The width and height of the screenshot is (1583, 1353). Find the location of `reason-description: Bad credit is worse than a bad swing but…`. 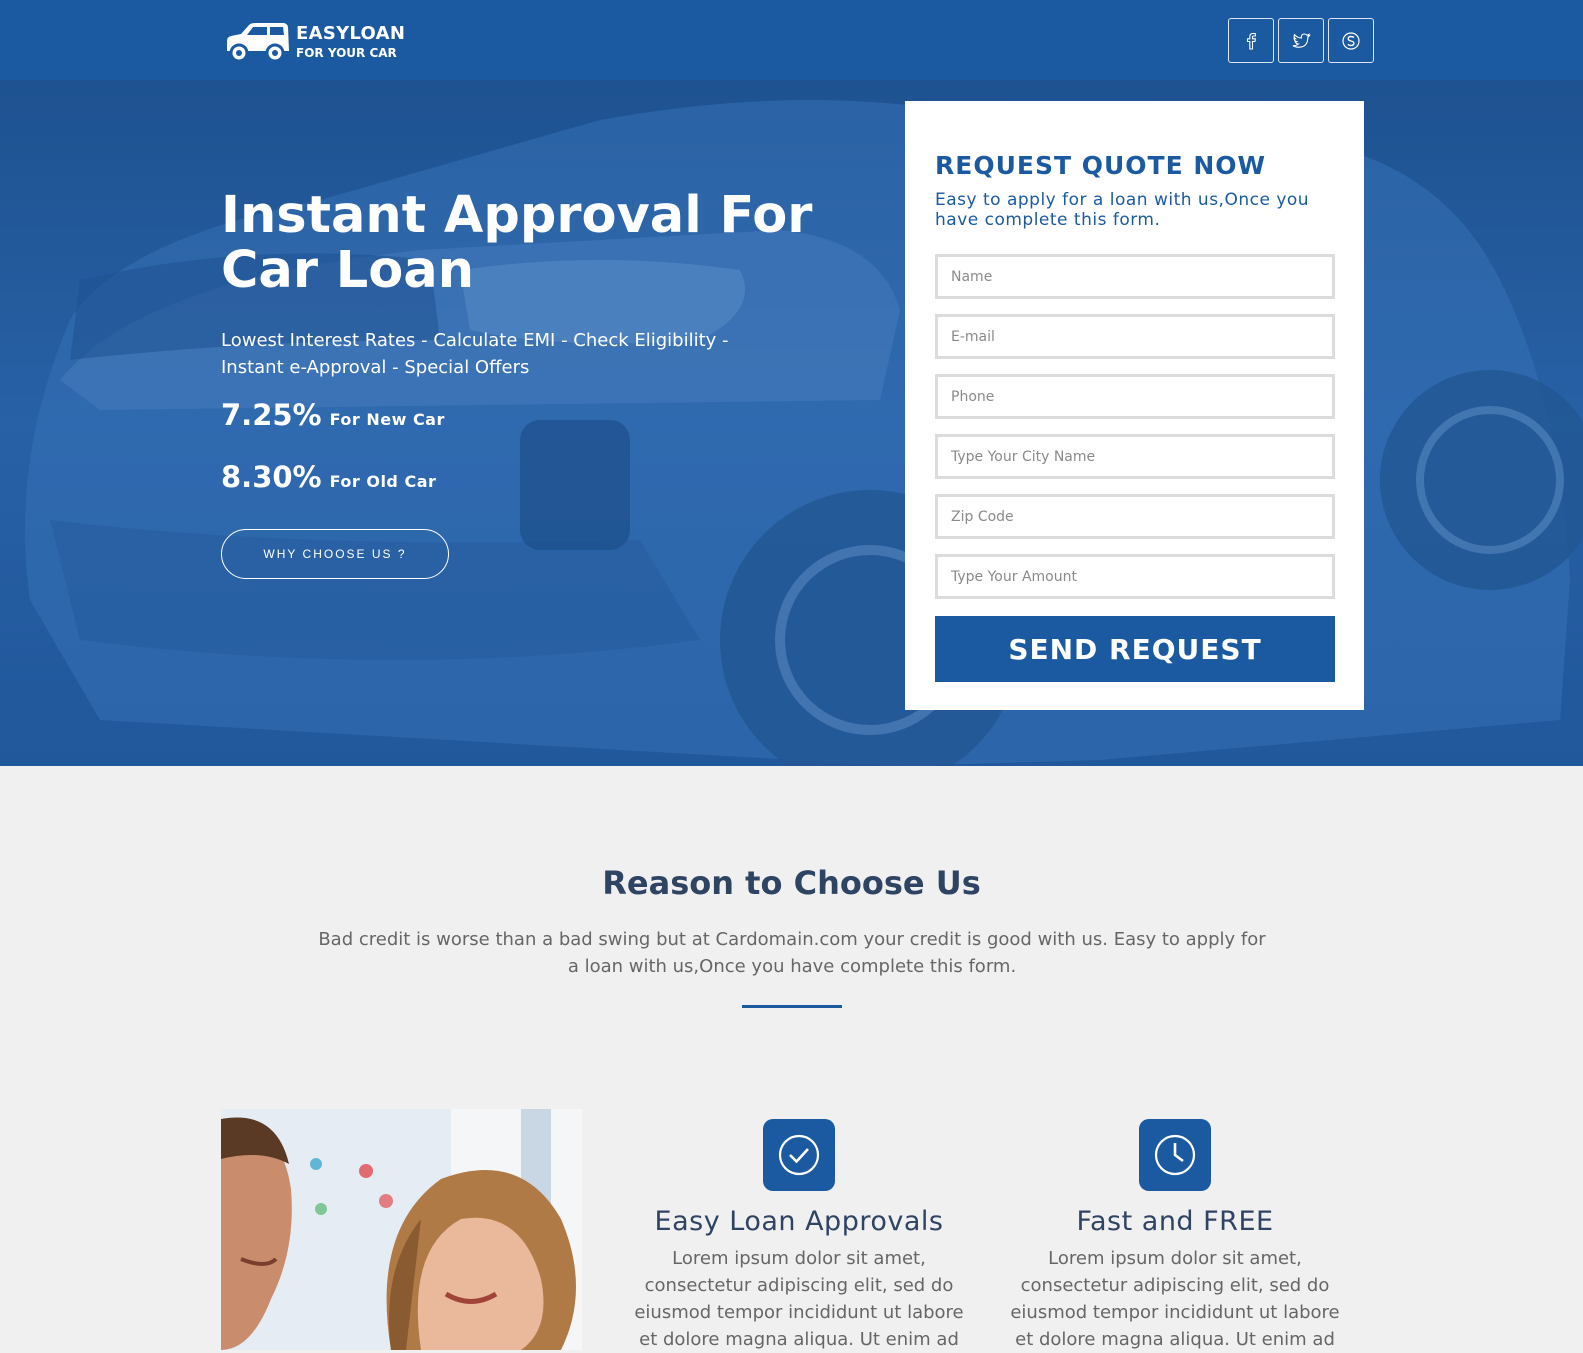

reason-description: Bad credit is worse than a bad swing but… is located at coordinates (792, 953).